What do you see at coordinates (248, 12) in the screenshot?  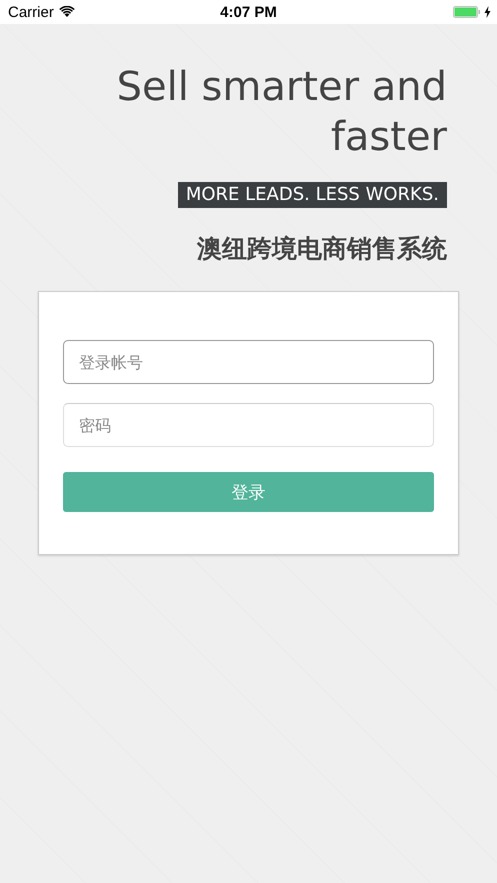 I see `clock-time: 4:07 PM` at bounding box center [248, 12].